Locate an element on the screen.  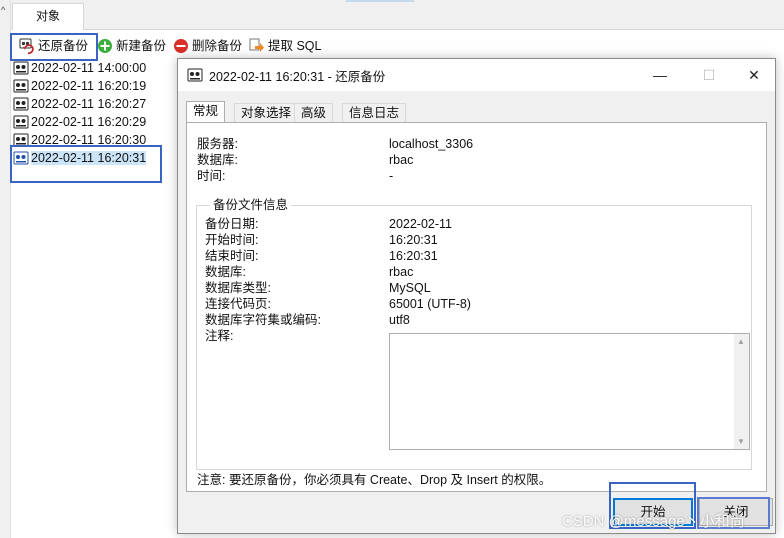
backup-item-label: 2022-02-11 16:20:29 is located at coordinates (89, 122).